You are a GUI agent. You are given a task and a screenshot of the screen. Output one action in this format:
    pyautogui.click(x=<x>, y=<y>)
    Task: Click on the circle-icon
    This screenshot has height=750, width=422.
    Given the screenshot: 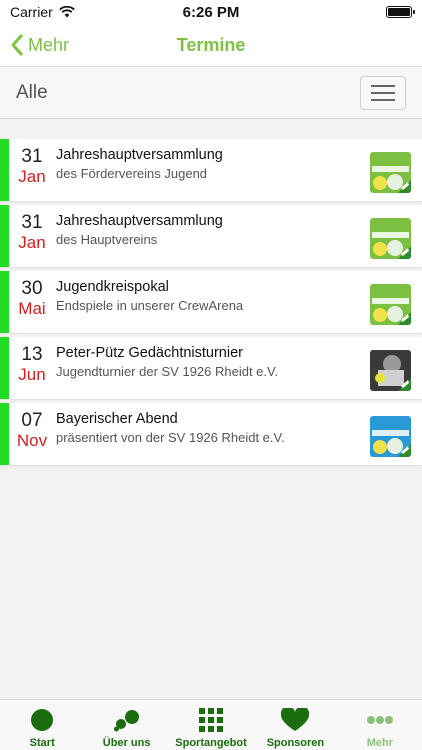 What is the action you would take?
    pyautogui.click(x=42, y=720)
    